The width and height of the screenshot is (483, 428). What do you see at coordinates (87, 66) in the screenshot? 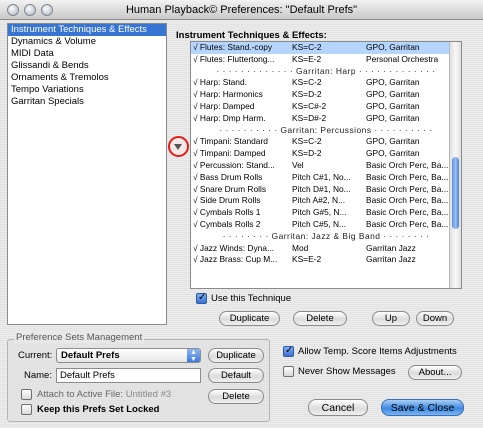
I see `category-item-glissandi: Glissandi & Bends` at bounding box center [87, 66].